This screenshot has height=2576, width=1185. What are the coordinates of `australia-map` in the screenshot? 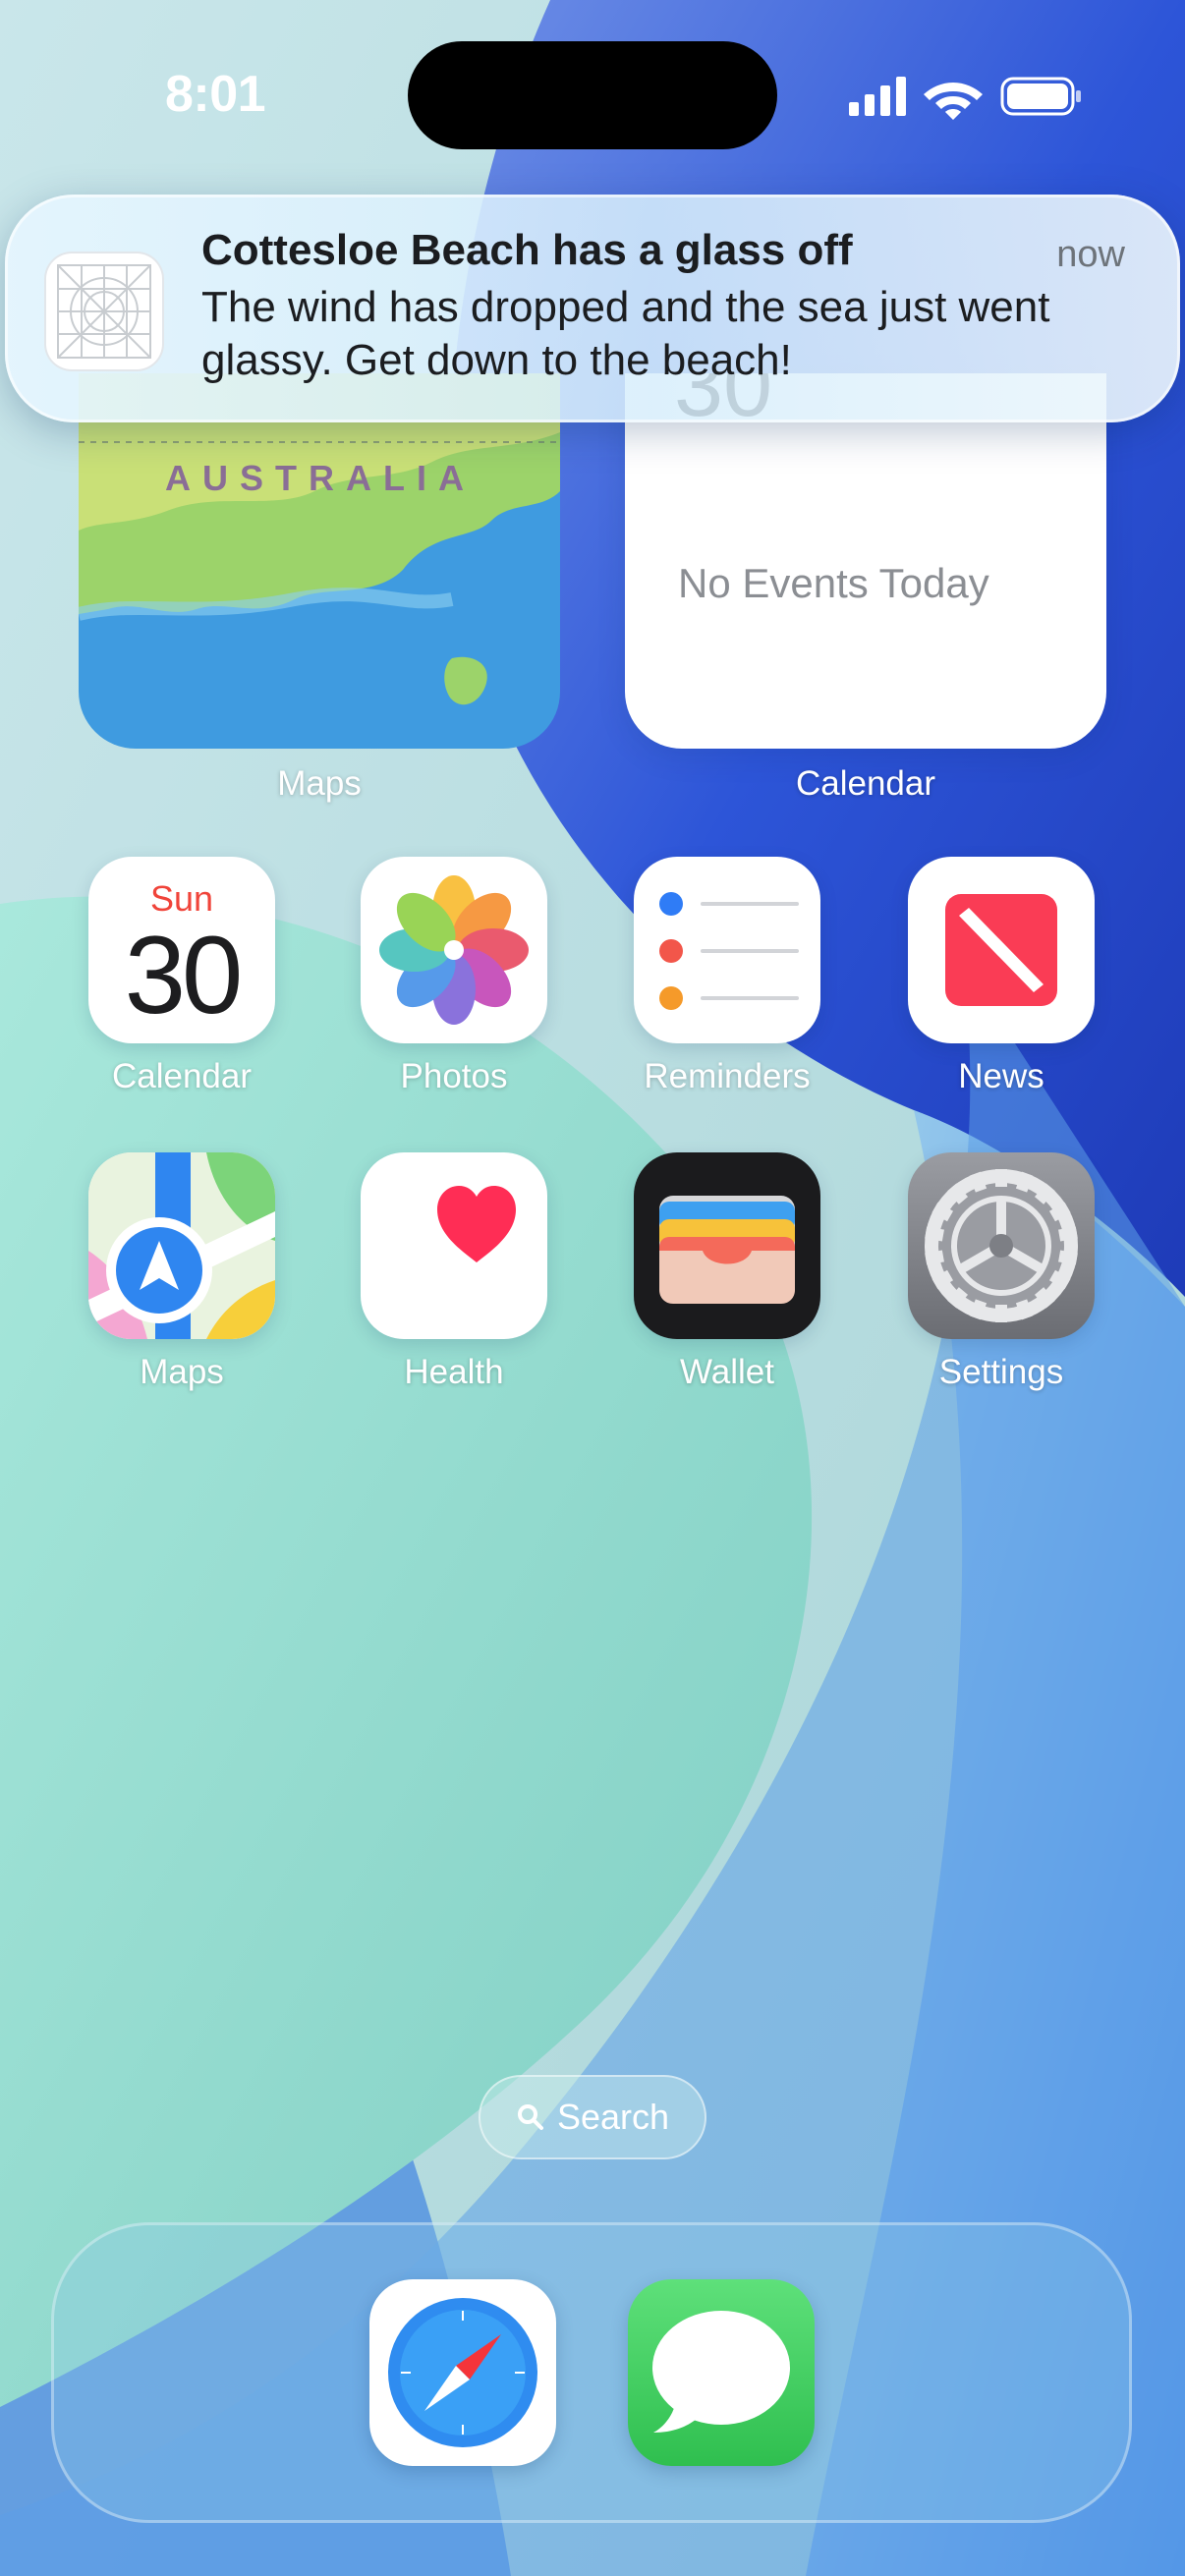 It's located at (320, 561).